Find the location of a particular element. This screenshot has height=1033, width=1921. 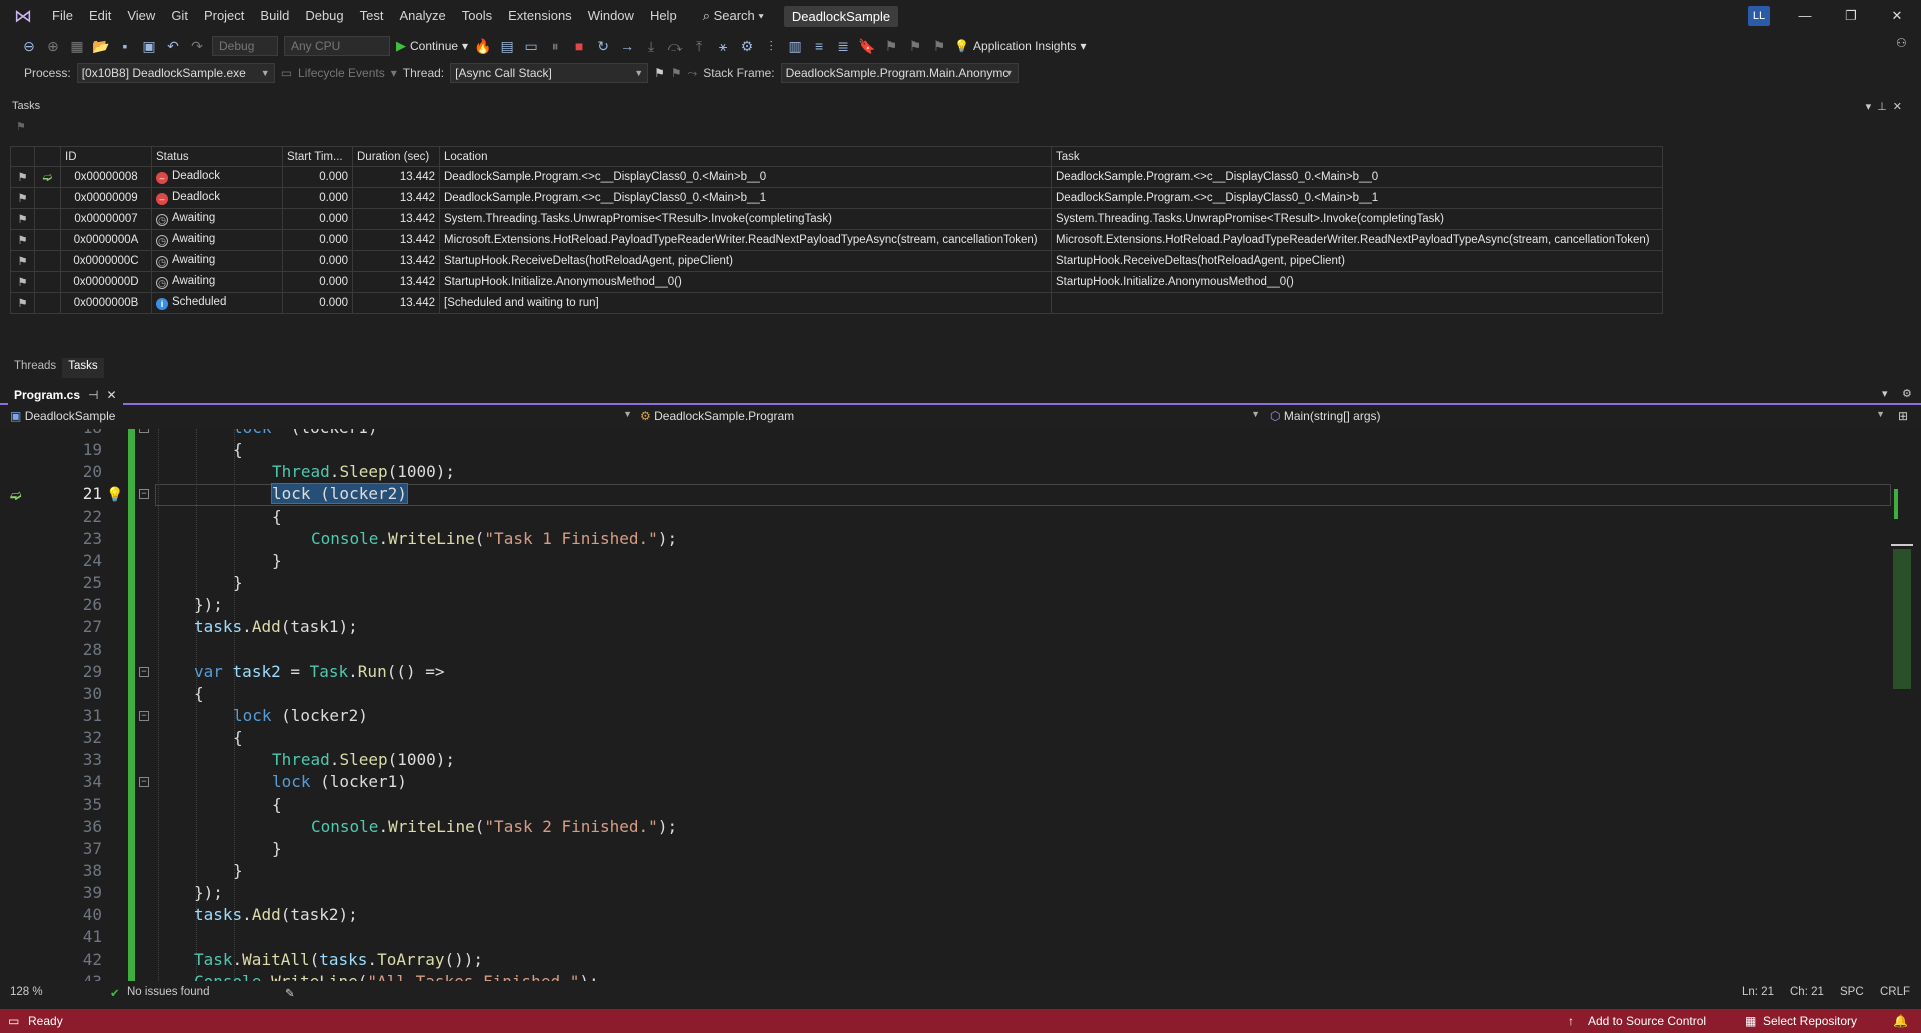

tab-program-cs: Program.cs ⊣ ✕ is located at coordinates (65, 395).